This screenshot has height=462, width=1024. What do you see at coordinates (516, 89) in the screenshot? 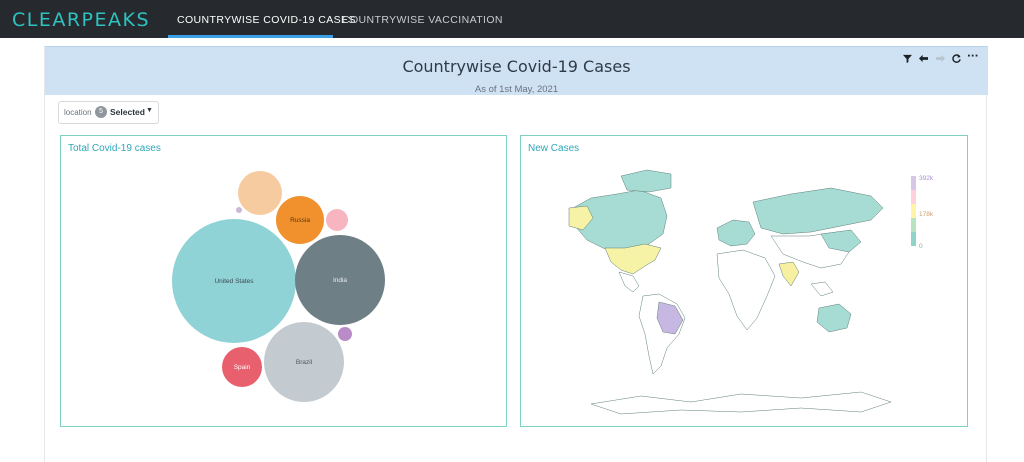
I see `dashboard-subtitle: As of 1st May, 2021` at bounding box center [516, 89].